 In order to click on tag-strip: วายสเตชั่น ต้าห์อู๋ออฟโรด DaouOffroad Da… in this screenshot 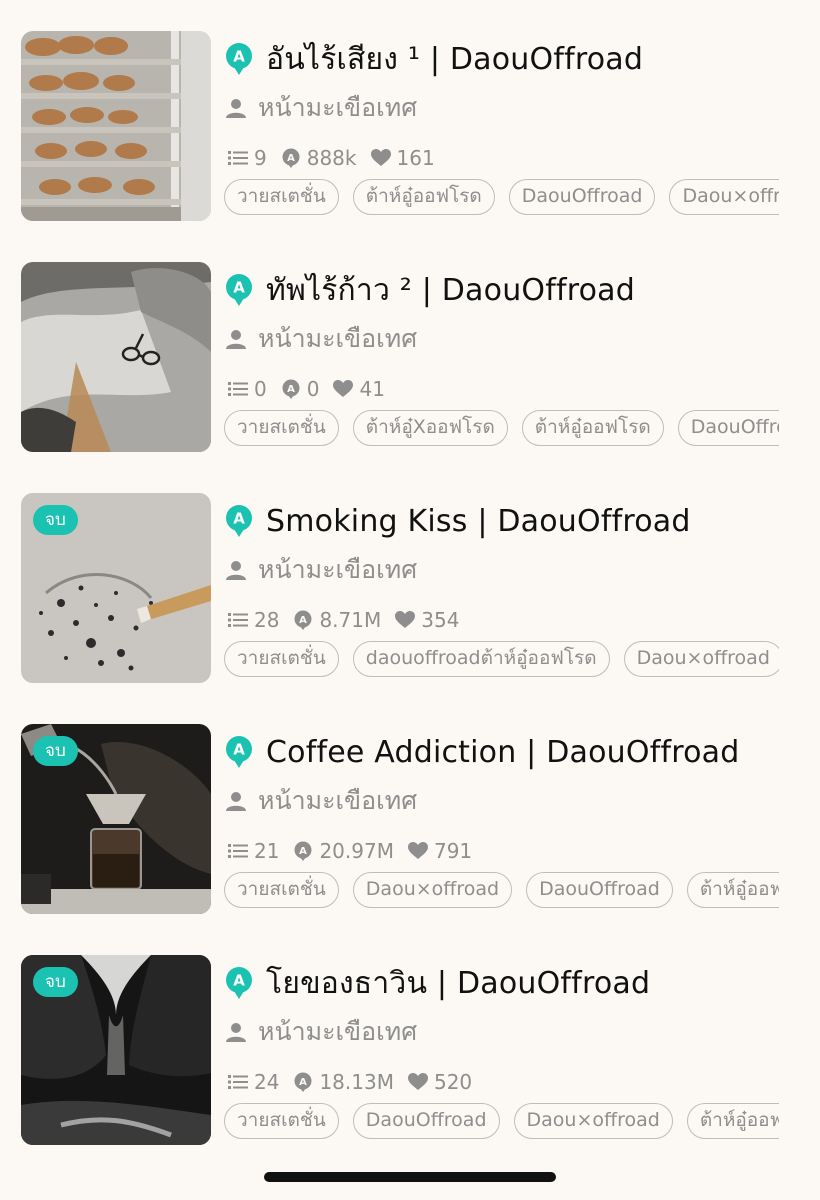, I will do `click(501, 199)`.